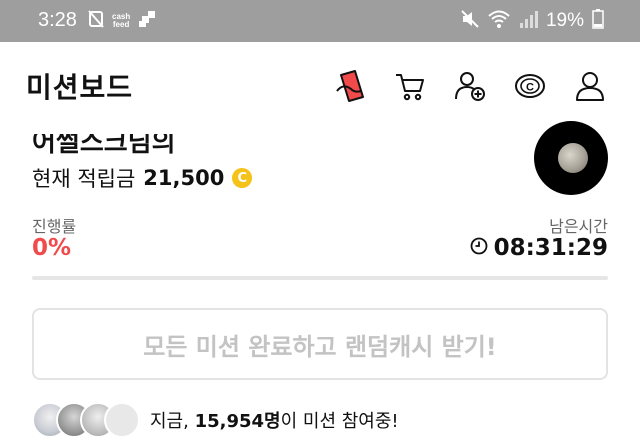 The width and height of the screenshot is (640, 440). What do you see at coordinates (339, 421) in the screenshot?
I see `participants-suffix: 이 미션 참여중!` at bounding box center [339, 421].